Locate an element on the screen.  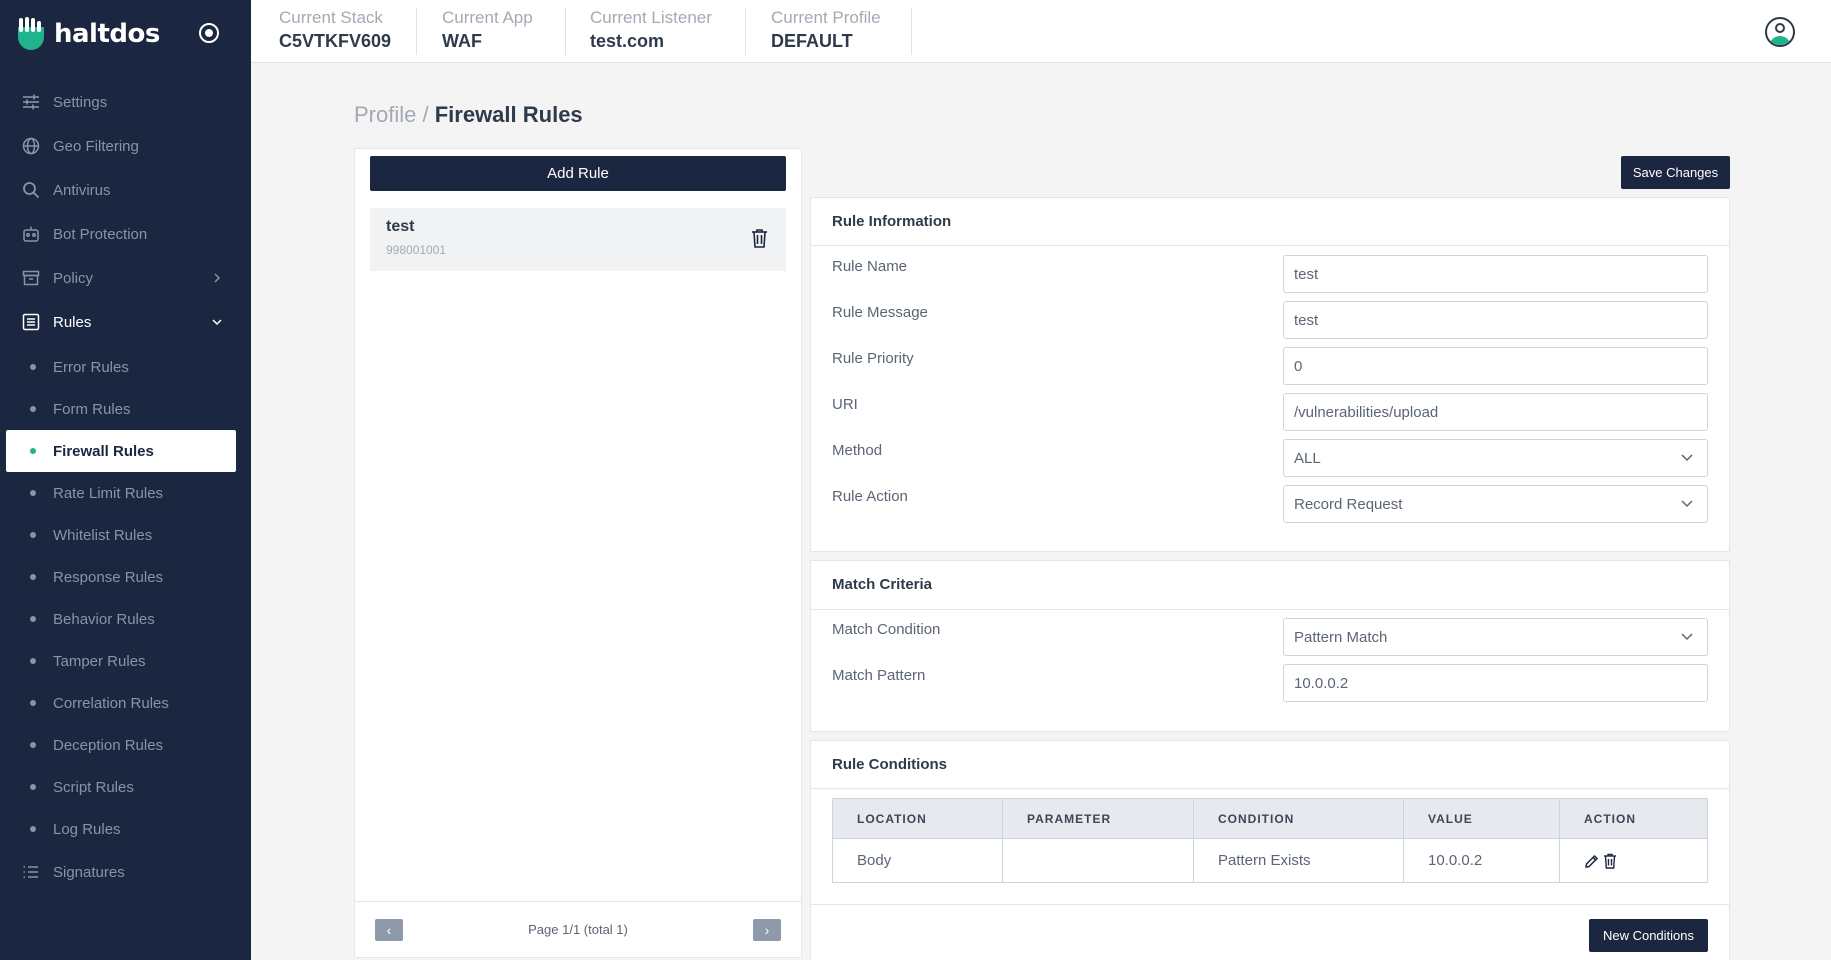
breadcrumb-parent: Profile / is located at coordinates (391, 114).